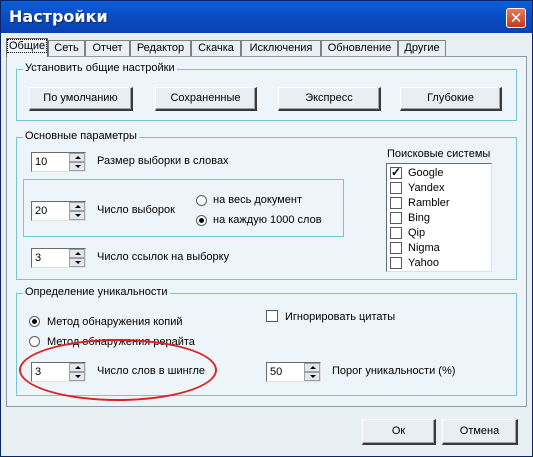  Describe the element at coordinates (266, 17) in the screenshot. I see `title-bar: Настройки ✕` at that location.